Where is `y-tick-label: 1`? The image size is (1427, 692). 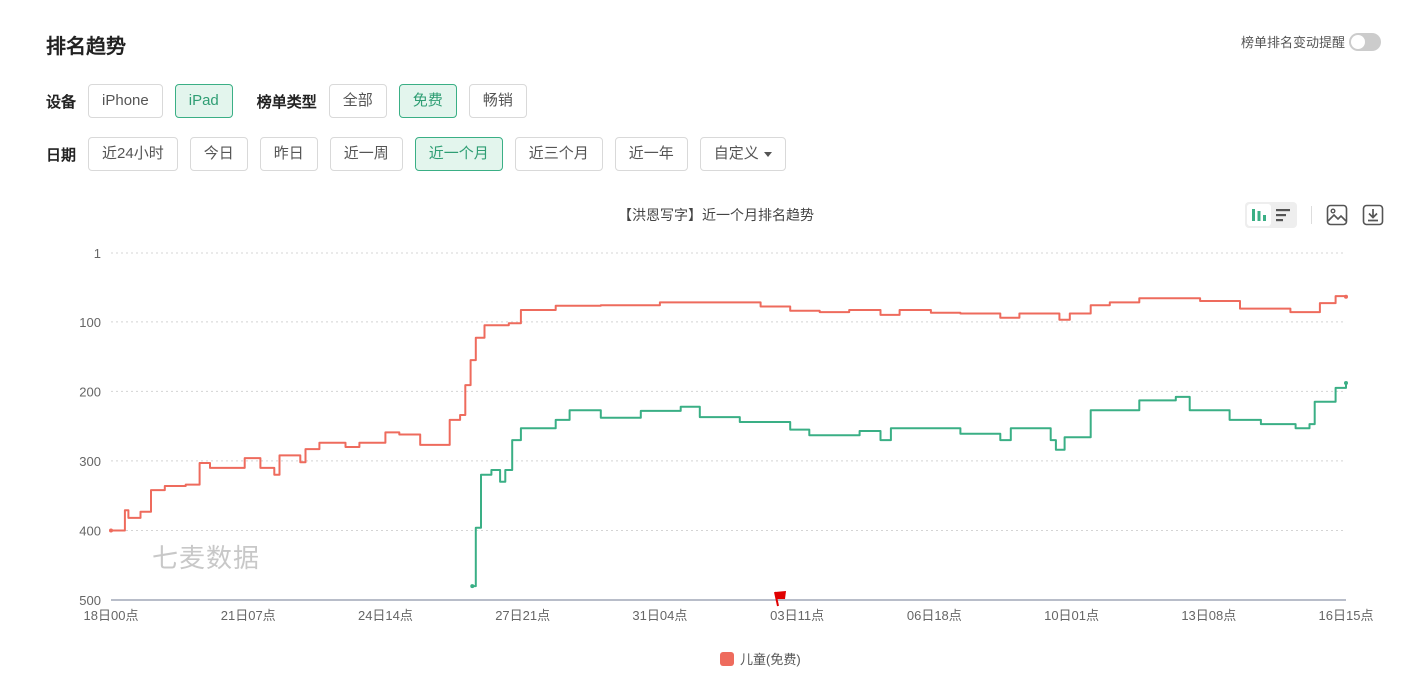
y-tick-label: 1 is located at coordinates (97, 253).